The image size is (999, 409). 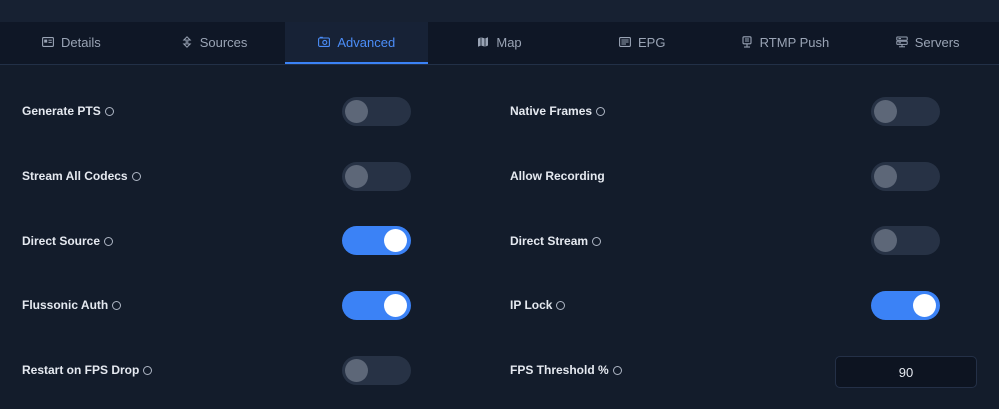 What do you see at coordinates (324, 42) in the screenshot?
I see `gears-icon` at bounding box center [324, 42].